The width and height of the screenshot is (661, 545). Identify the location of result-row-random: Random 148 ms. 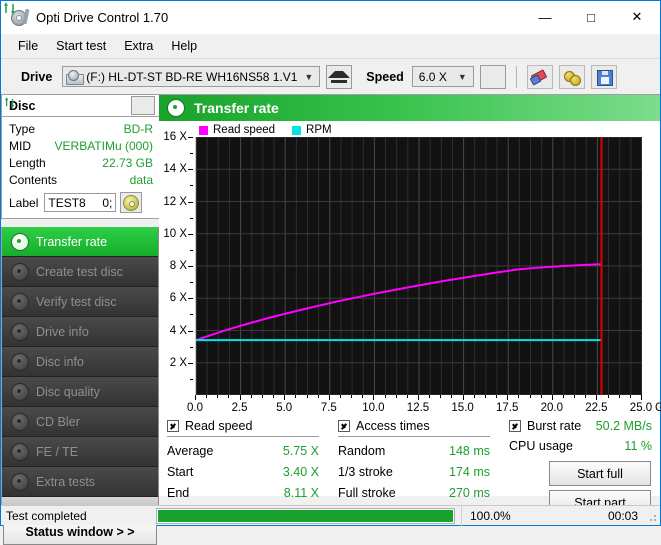
(414, 451).